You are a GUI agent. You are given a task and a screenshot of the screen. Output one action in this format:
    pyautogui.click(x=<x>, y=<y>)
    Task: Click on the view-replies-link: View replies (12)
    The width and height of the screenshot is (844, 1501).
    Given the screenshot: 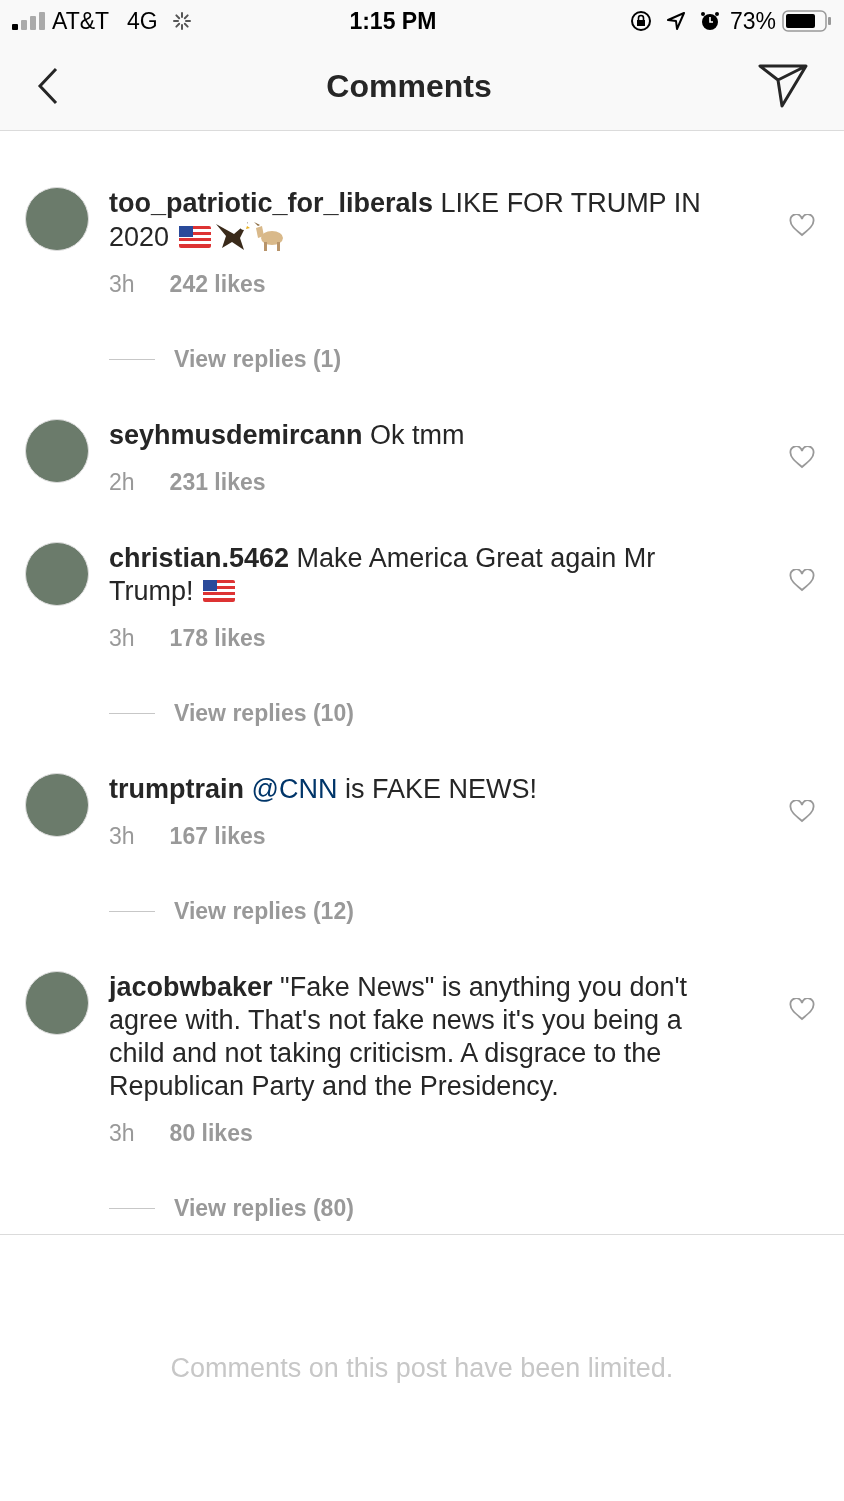 What is the action you would take?
    pyautogui.click(x=264, y=911)
    